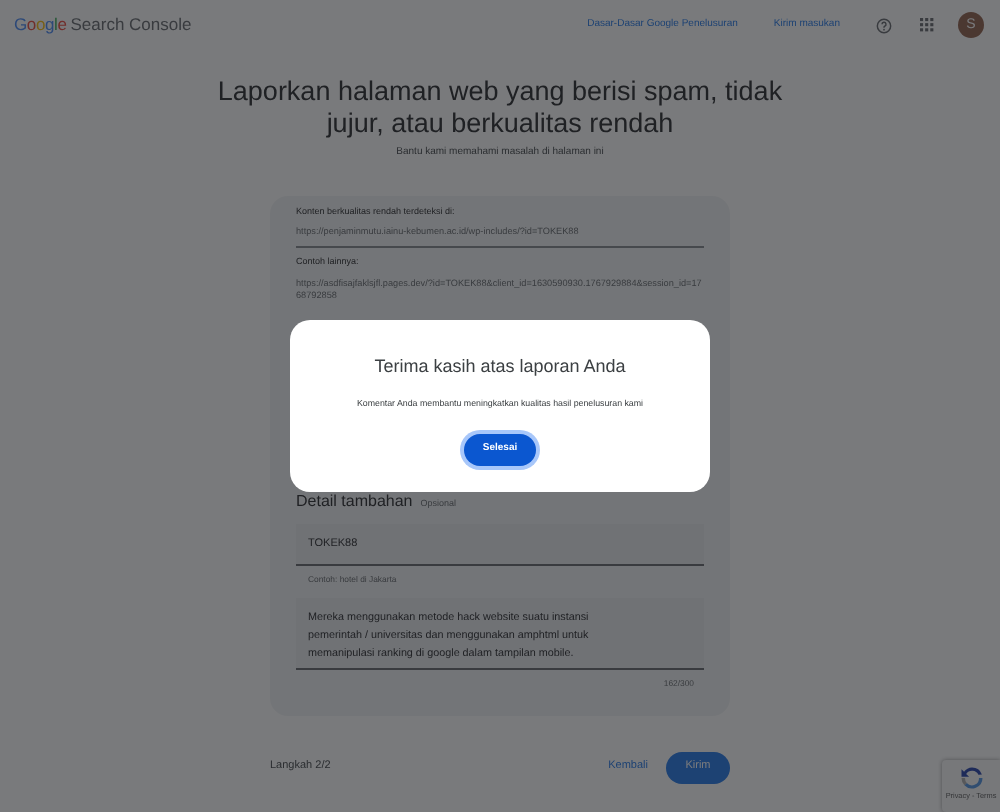  What do you see at coordinates (971, 778) in the screenshot?
I see `recaptcha-icon` at bounding box center [971, 778].